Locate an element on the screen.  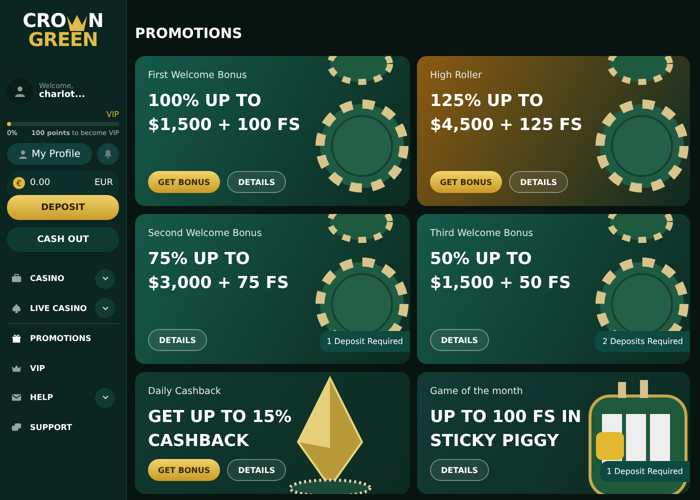
logo-text: CRO is located at coordinates (44, 21).